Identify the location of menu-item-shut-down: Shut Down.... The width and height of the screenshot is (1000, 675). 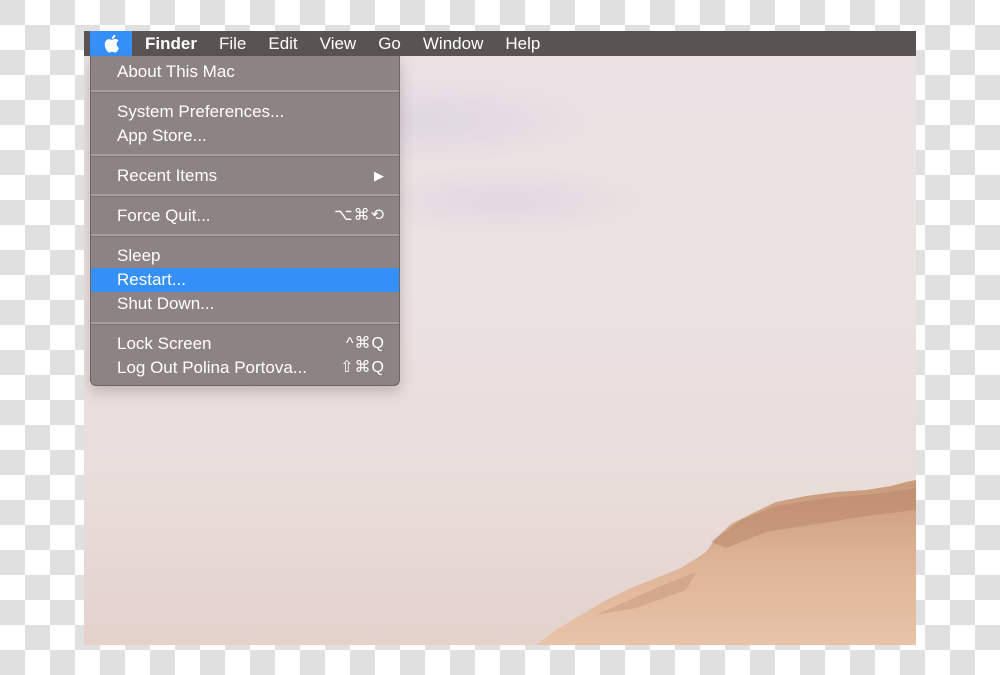
(245, 304).